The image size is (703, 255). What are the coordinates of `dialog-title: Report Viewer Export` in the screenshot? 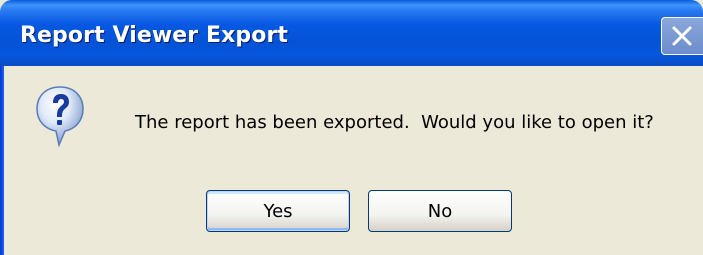 It's located at (154, 35).